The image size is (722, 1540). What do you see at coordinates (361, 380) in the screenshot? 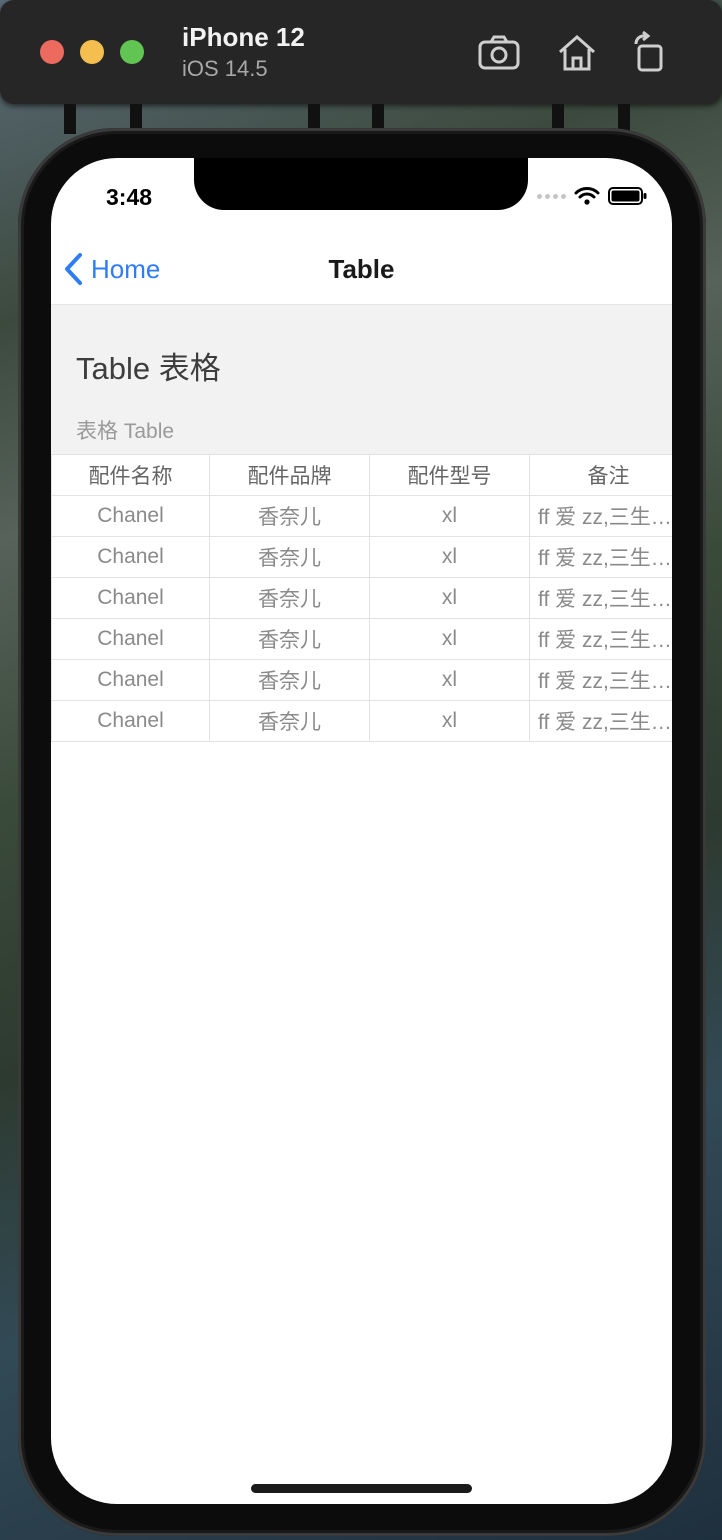
I see `page-header: Table 表格 表格 Table` at bounding box center [361, 380].